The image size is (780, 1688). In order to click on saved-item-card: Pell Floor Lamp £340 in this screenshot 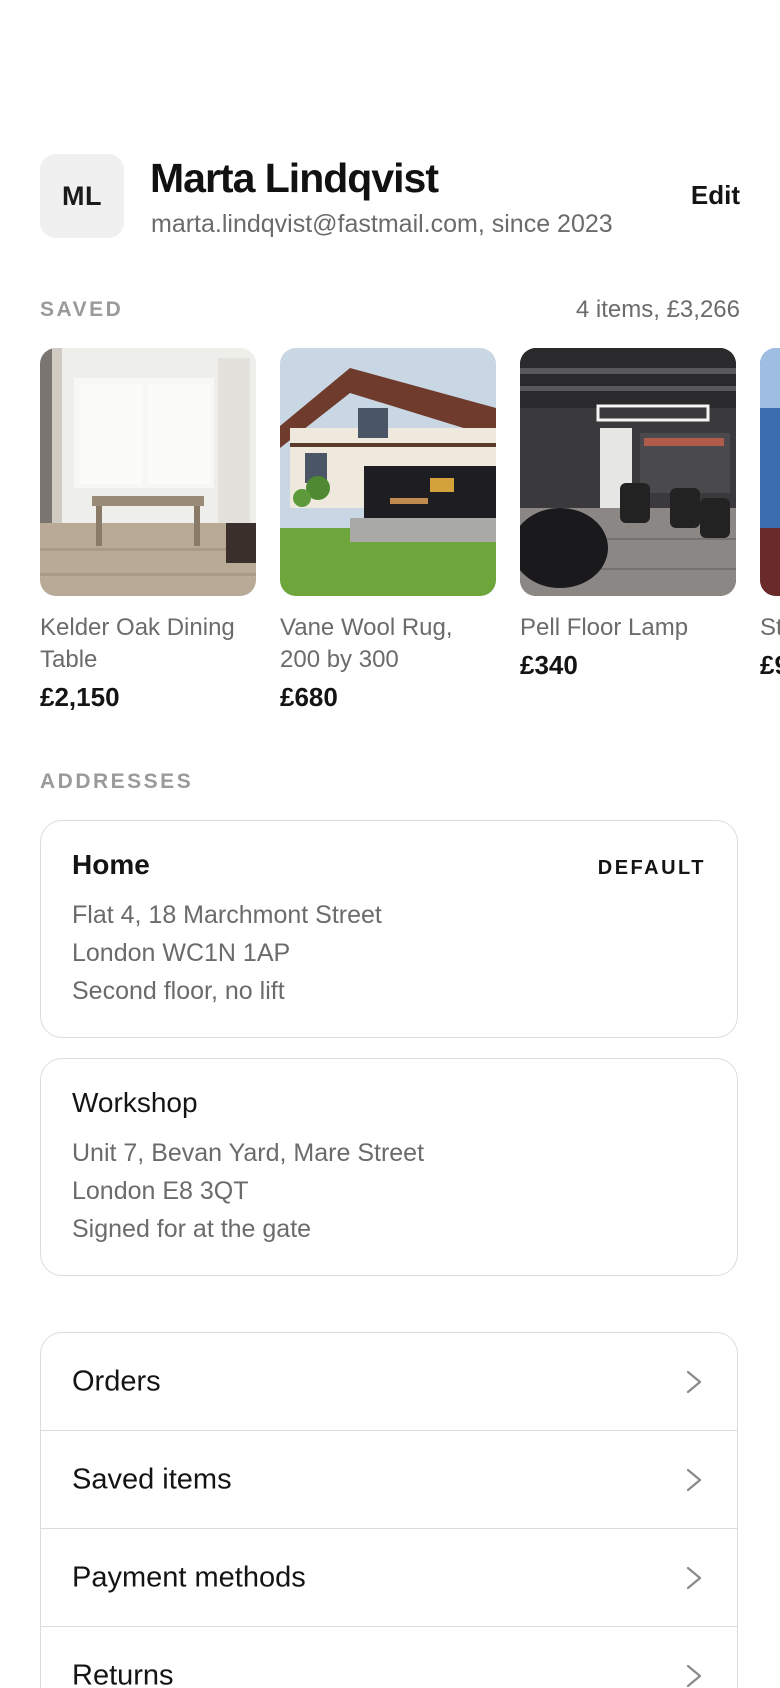, I will do `click(628, 514)`.